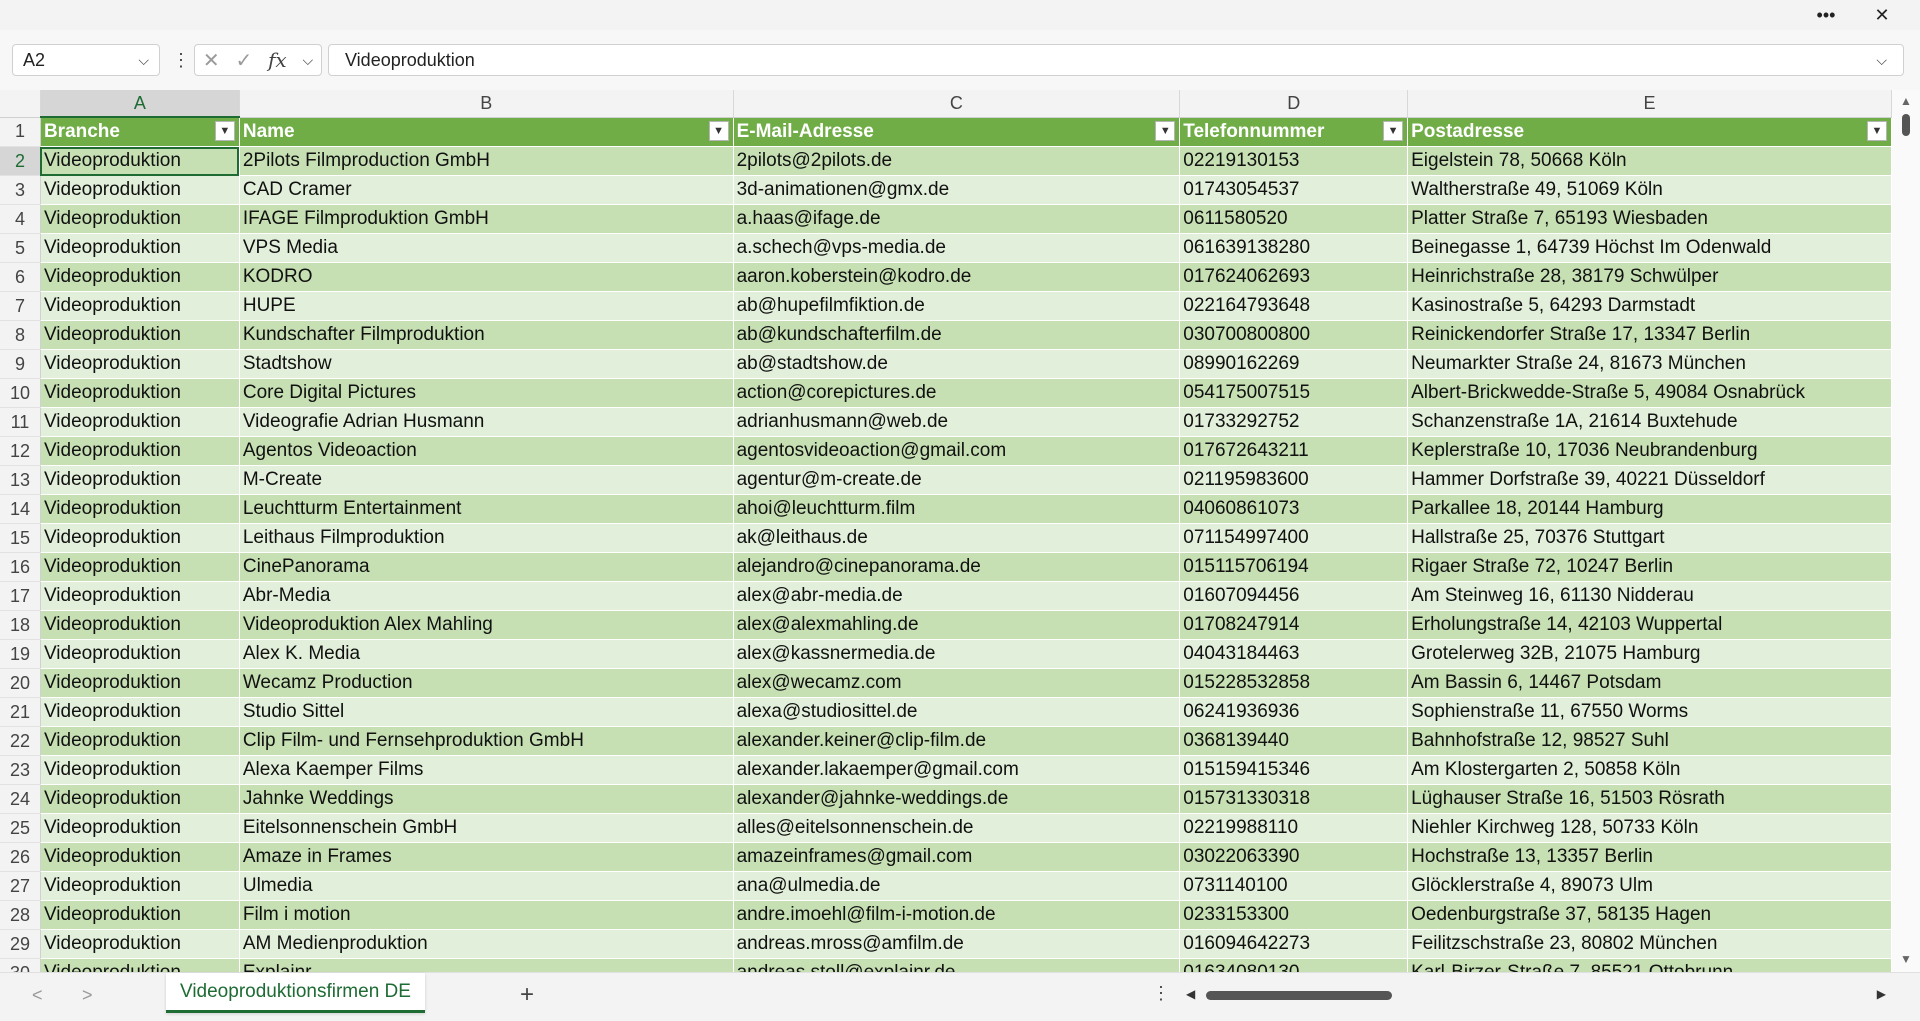 The image size is (1920, 1021). I want to click on row-header: 22, so click(20, 741).